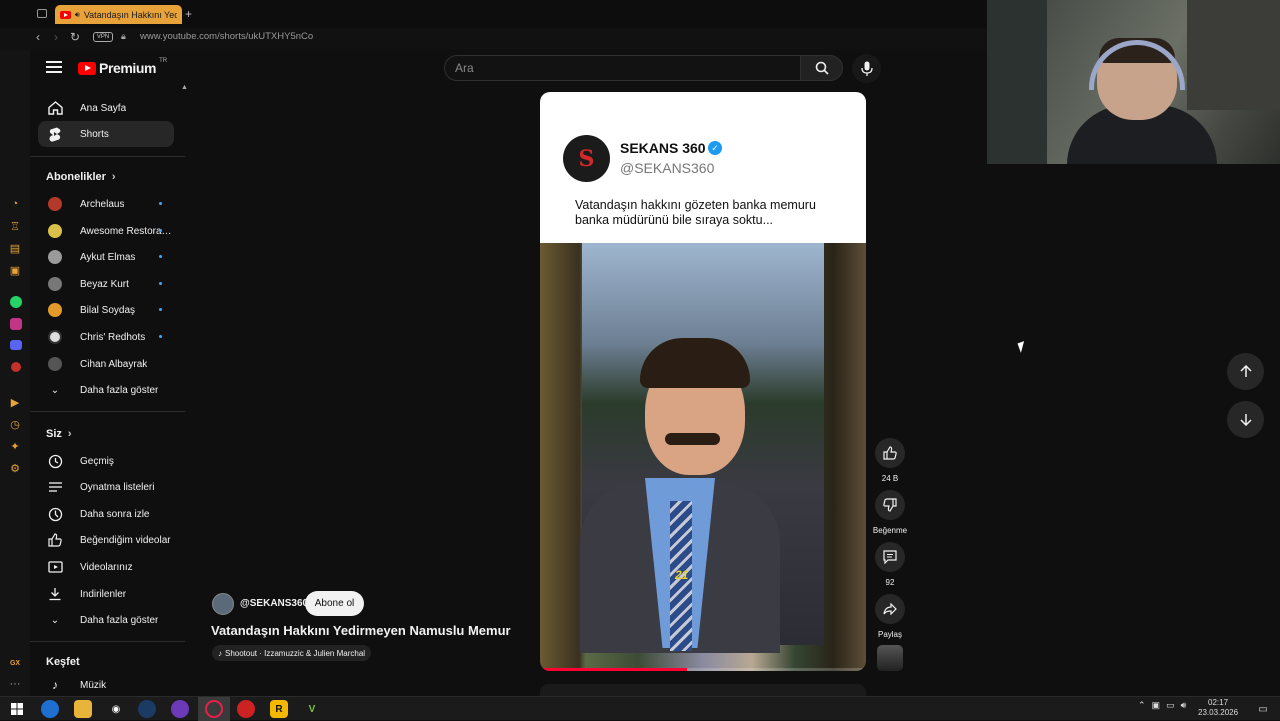  What do you see at coordinates (1218, 708) in the screenshot?
I see `taskbar-clock: 02:17 23.03.2026` at bounding box center [1218, 708].